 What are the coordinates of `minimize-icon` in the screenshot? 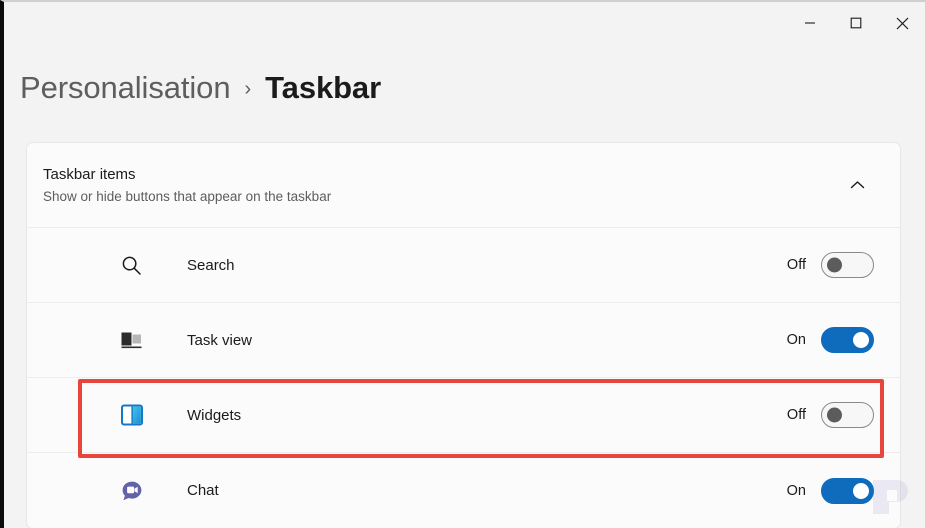 It's located at (810, 23).